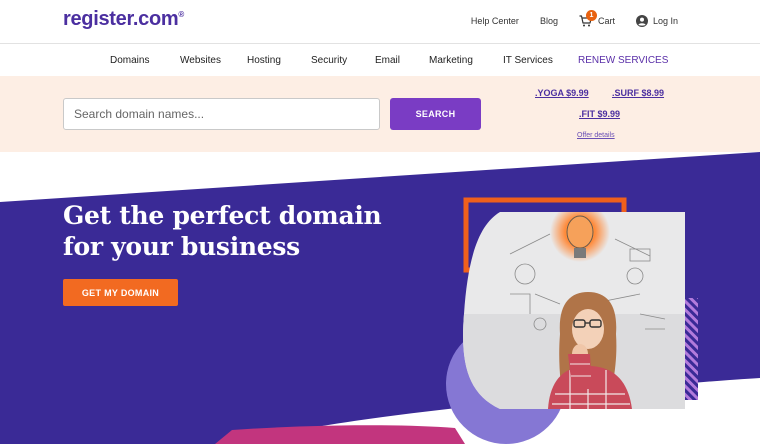 This screenshot has width=760, height=444. Describe the element at coordinates (243, 231) in the screenshot. I see `hero-headline: Get the perfect domain for your business` at that location.